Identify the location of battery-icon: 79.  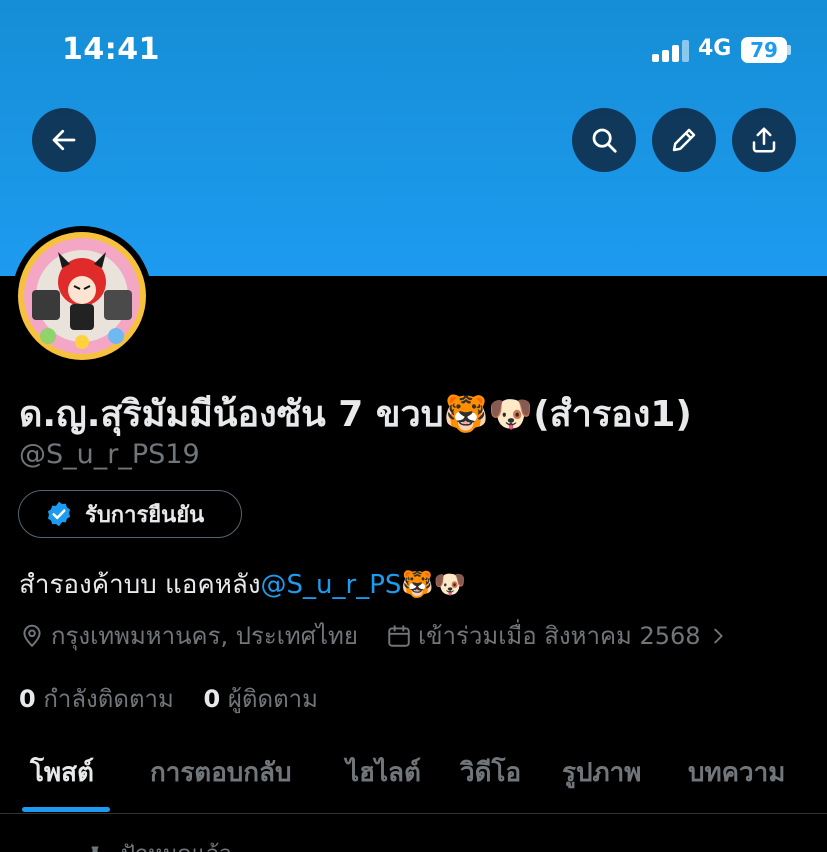
(766, 50).